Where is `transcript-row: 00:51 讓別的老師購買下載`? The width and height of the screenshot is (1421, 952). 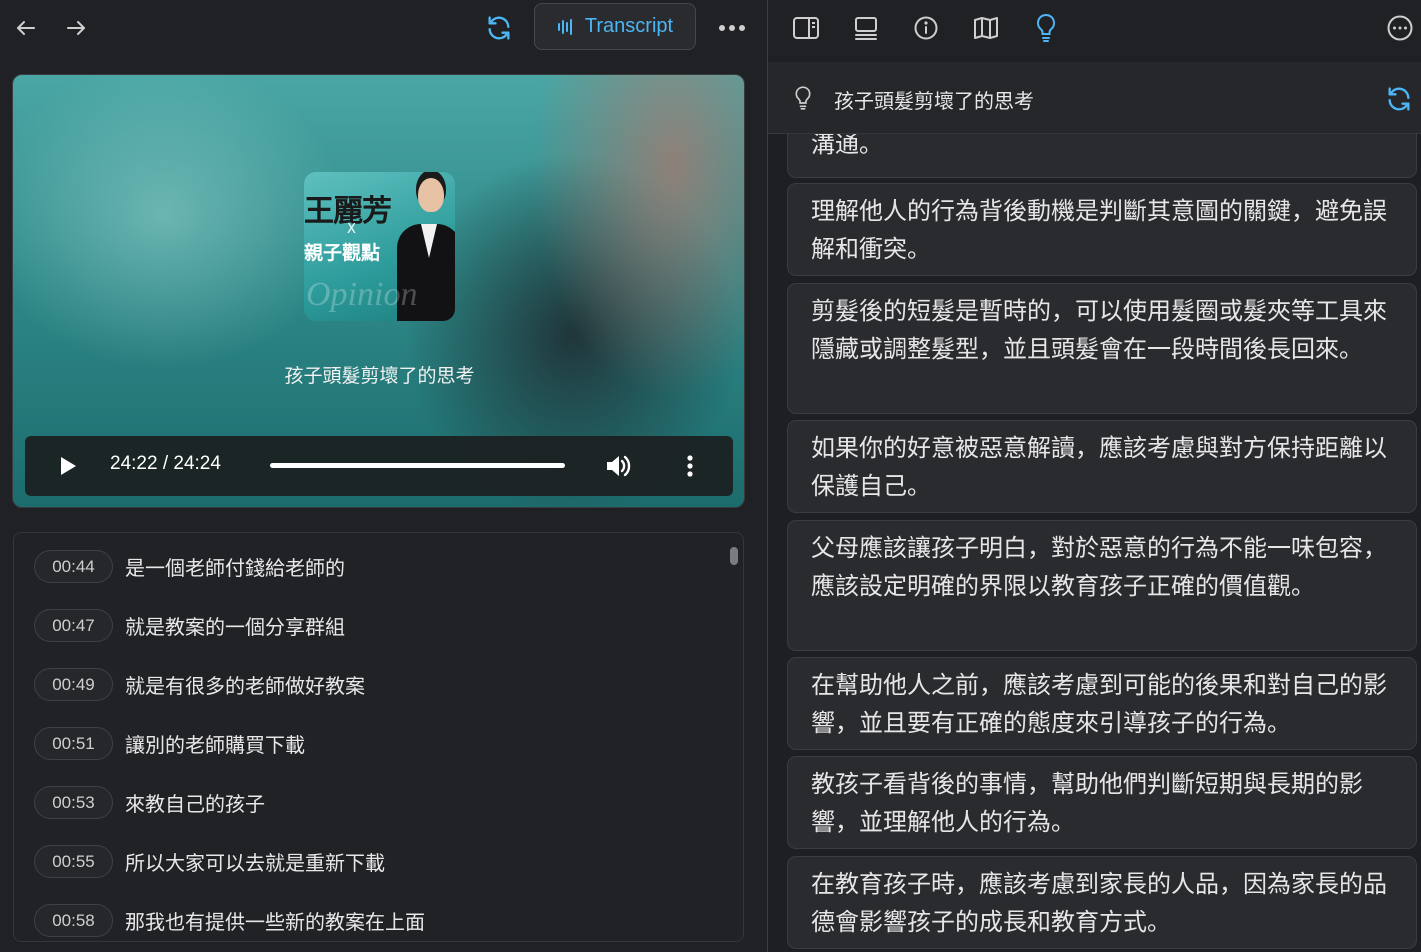
transcript-row: 00:51 讓別的老師購買下載 is located at coordinates (364, 743).